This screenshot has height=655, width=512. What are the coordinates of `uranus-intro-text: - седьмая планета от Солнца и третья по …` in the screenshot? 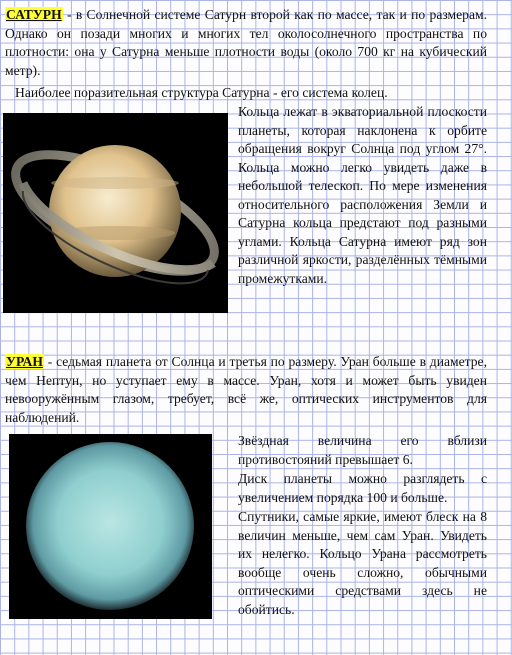 It's located at (246, 389).